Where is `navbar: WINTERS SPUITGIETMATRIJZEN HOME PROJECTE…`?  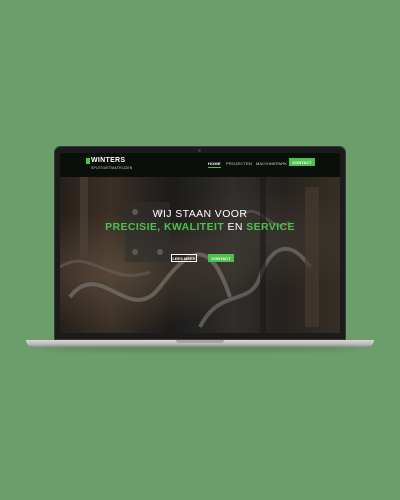 navbar: WINTERS SPUITGIETMATRIJZEN HOME PROJECTE… is located at coordinates (200, 165).